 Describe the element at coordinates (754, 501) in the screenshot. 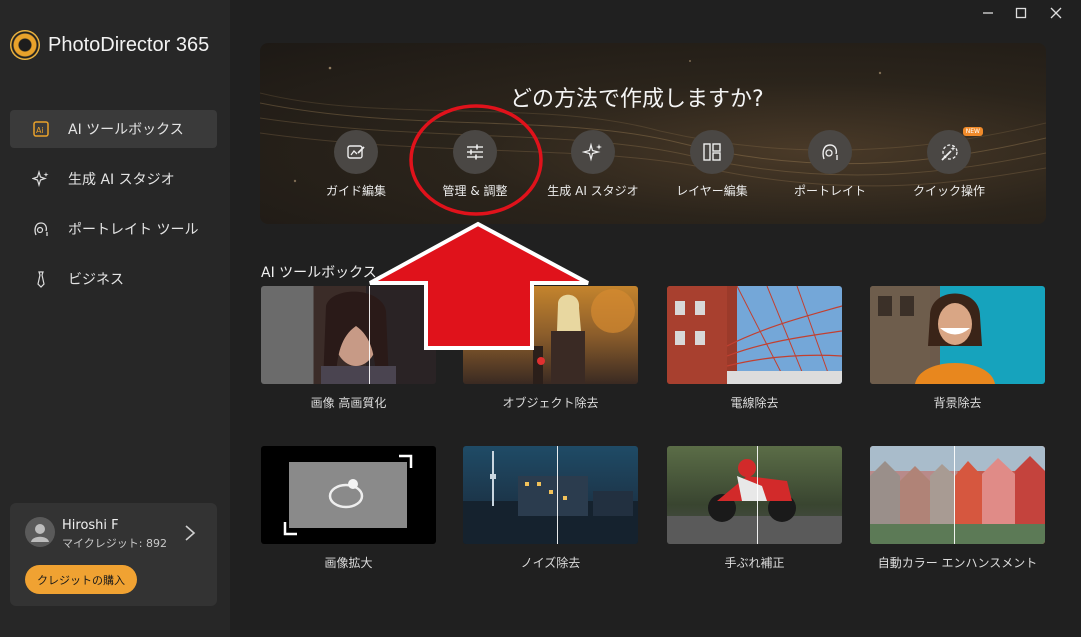

I see `motorcycle-image` at that location.